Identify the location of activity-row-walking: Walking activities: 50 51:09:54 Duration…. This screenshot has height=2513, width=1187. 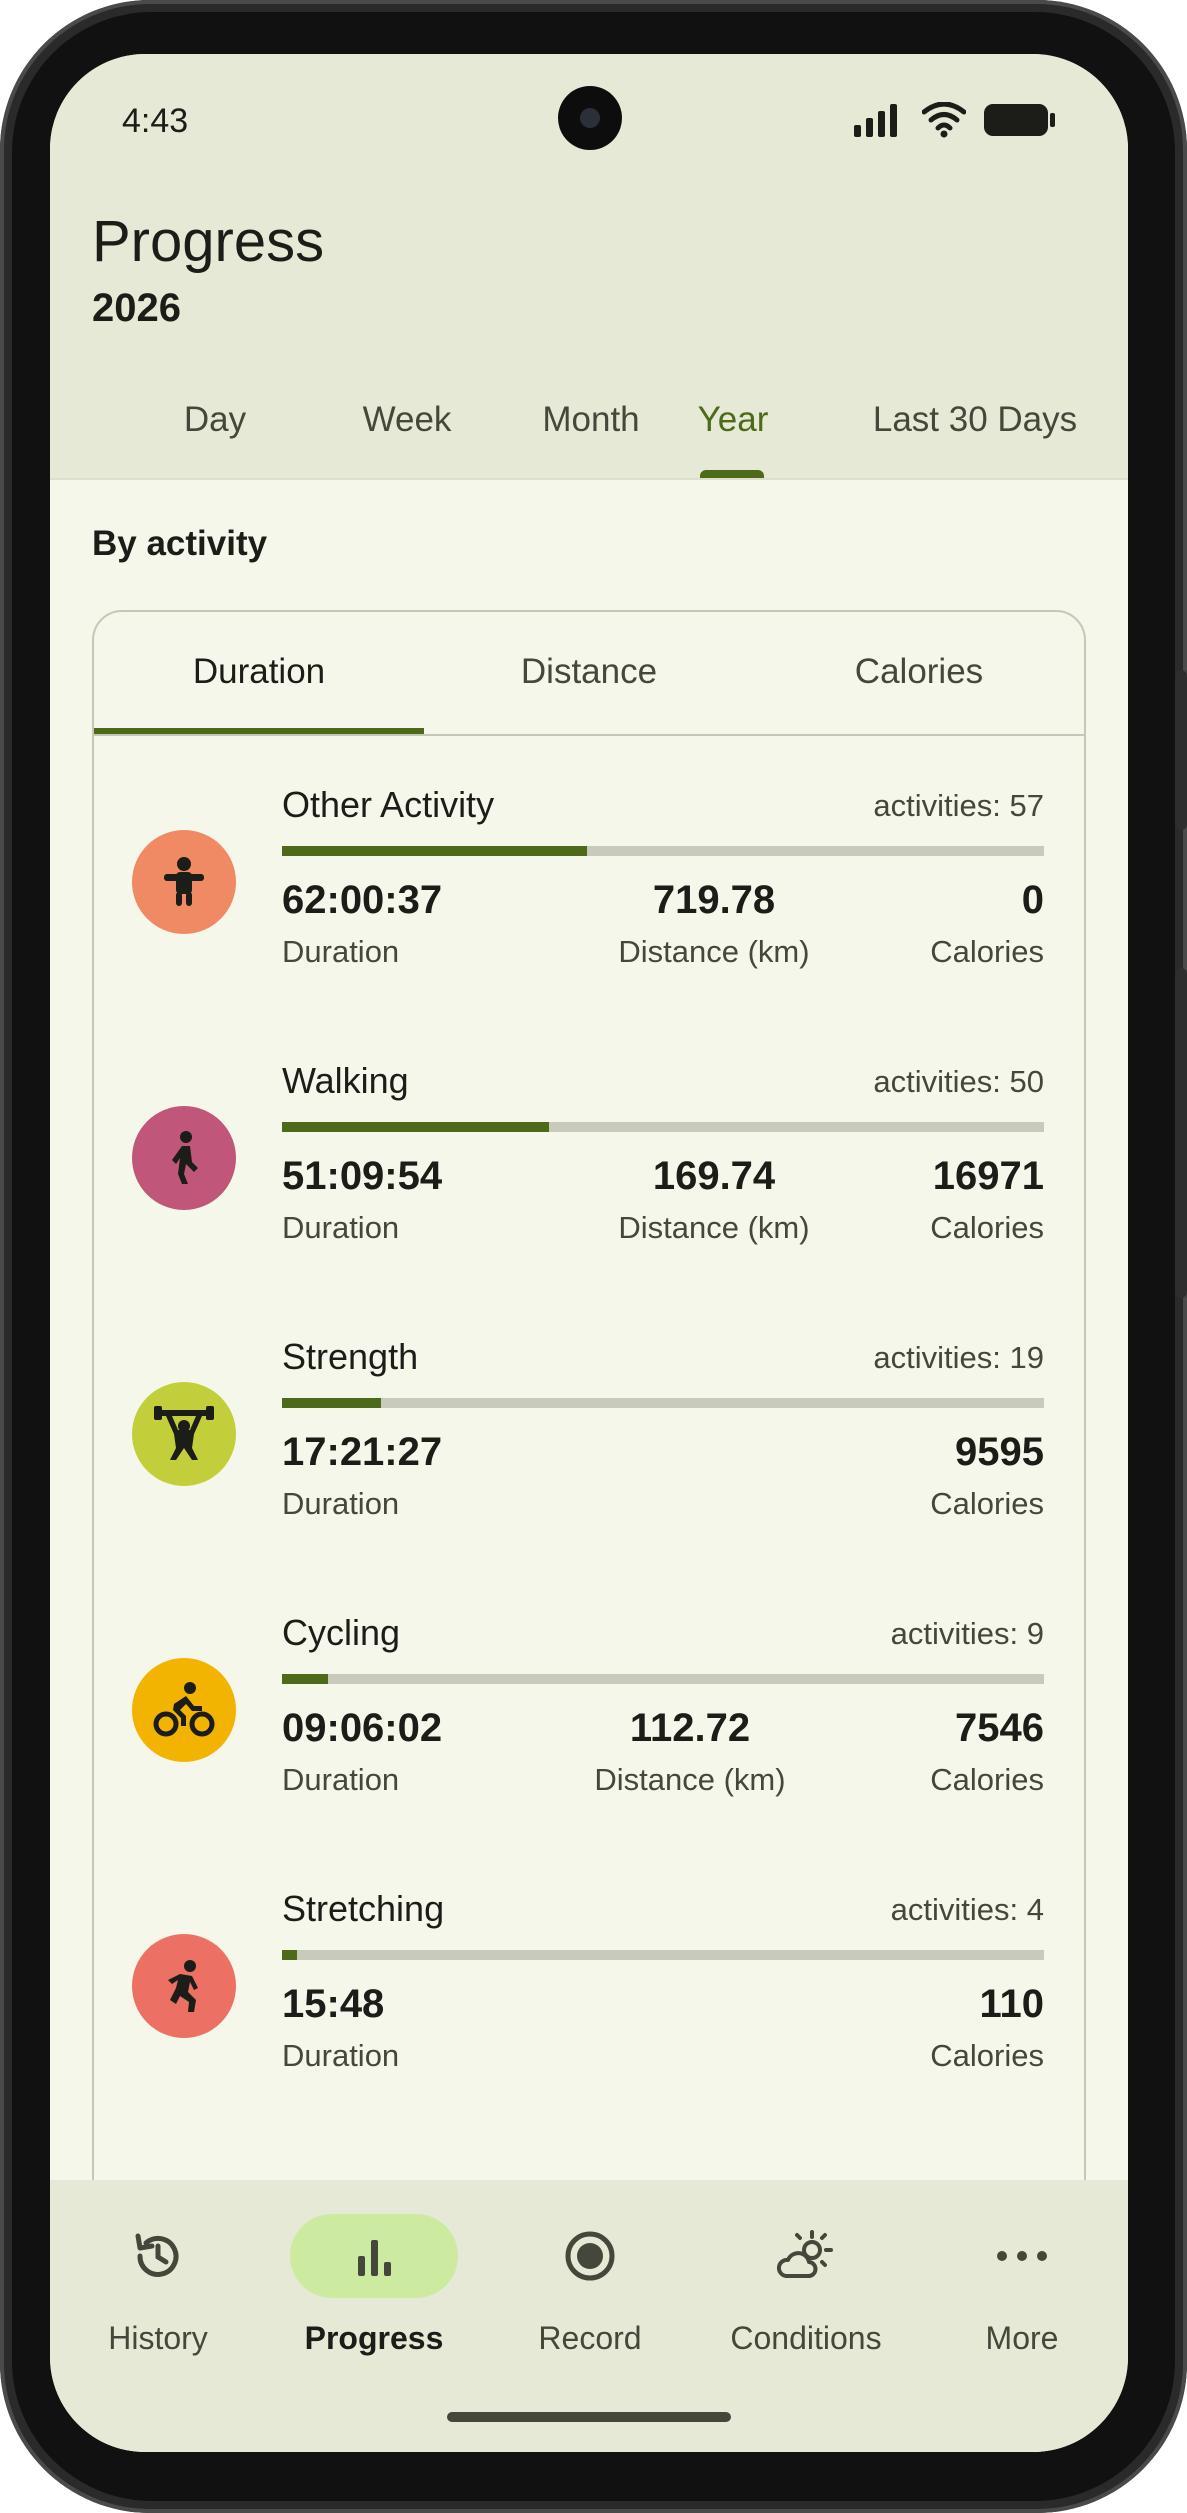
(589, 1196).